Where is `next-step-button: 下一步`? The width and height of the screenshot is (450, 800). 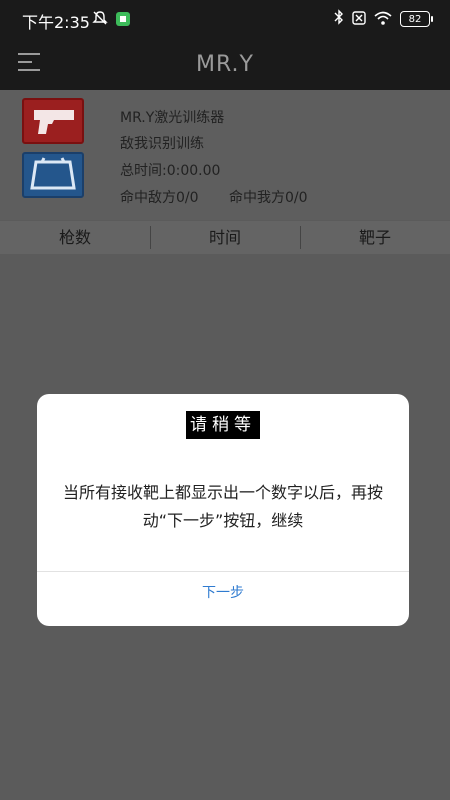 next-step-button: 下一步 is located at coordinates (223, 599).